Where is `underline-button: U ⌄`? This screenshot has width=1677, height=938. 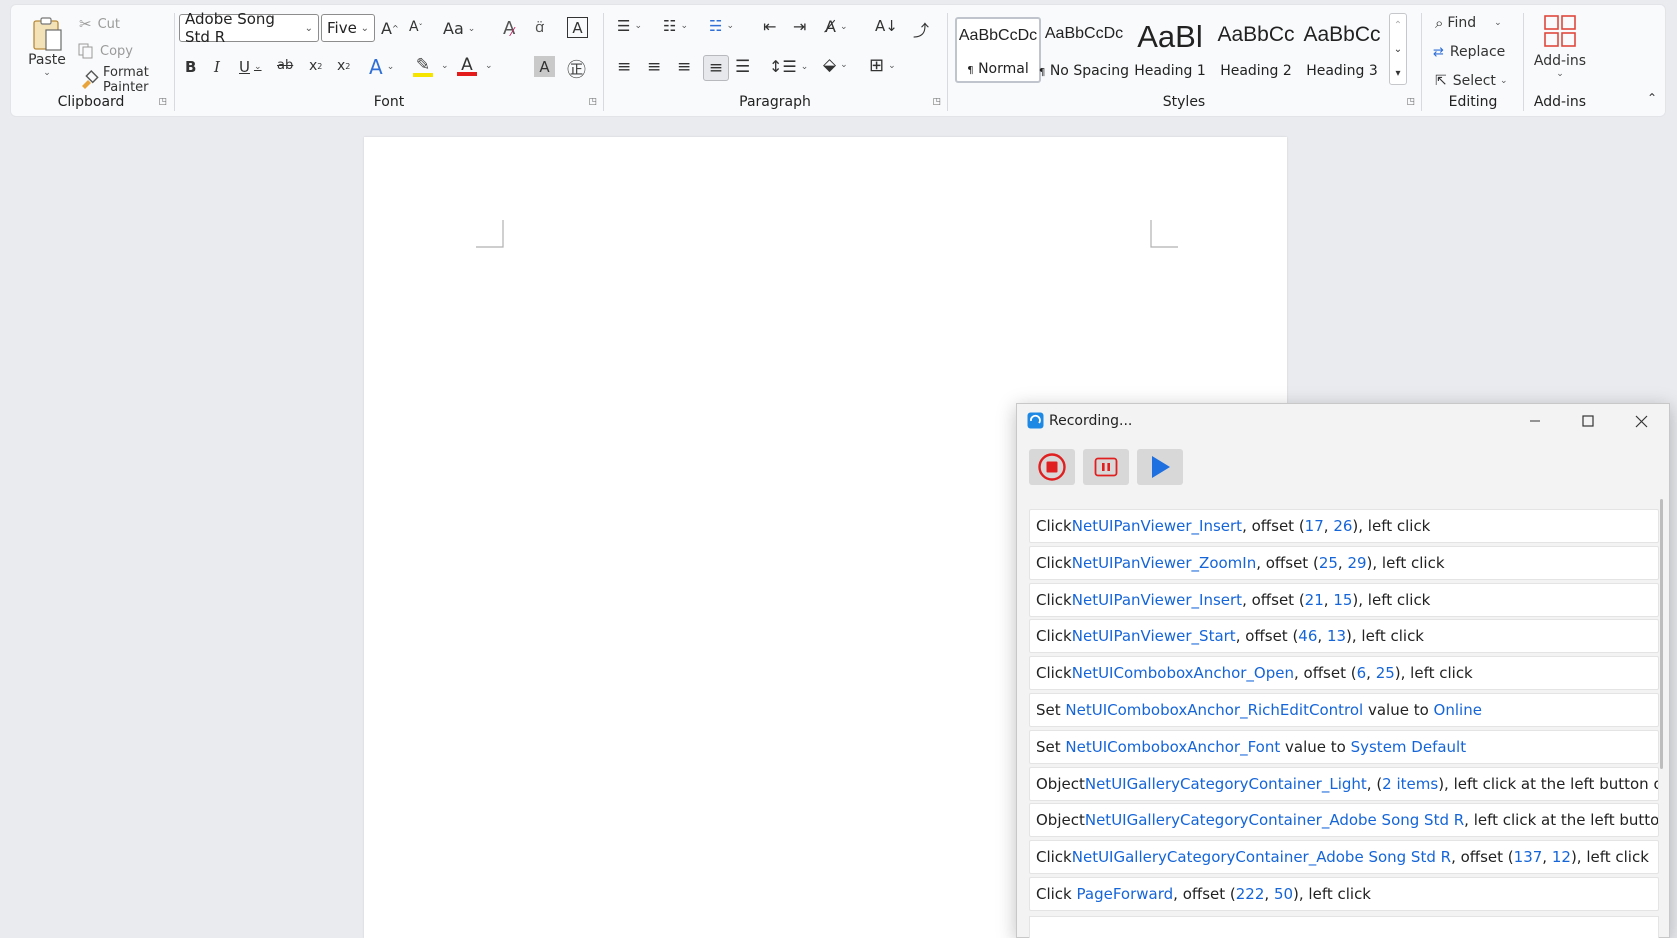 underline-button: U ⌄ is located at coordinates (250, 67).